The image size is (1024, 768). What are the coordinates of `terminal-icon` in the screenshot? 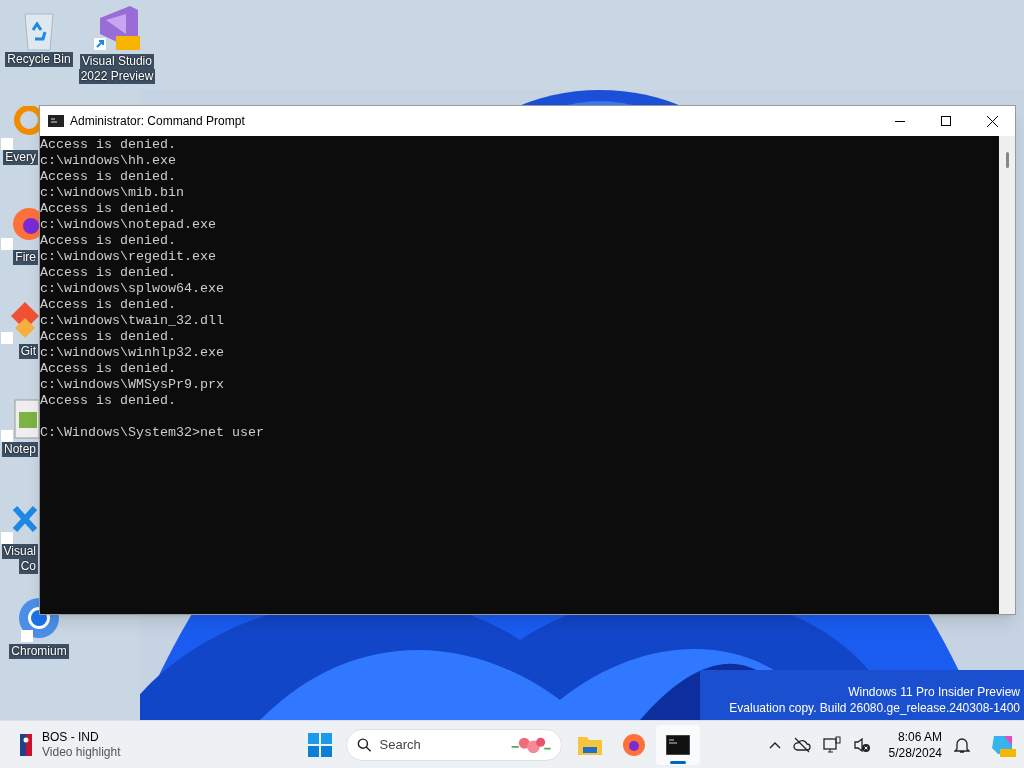 It's located at (678, 744).